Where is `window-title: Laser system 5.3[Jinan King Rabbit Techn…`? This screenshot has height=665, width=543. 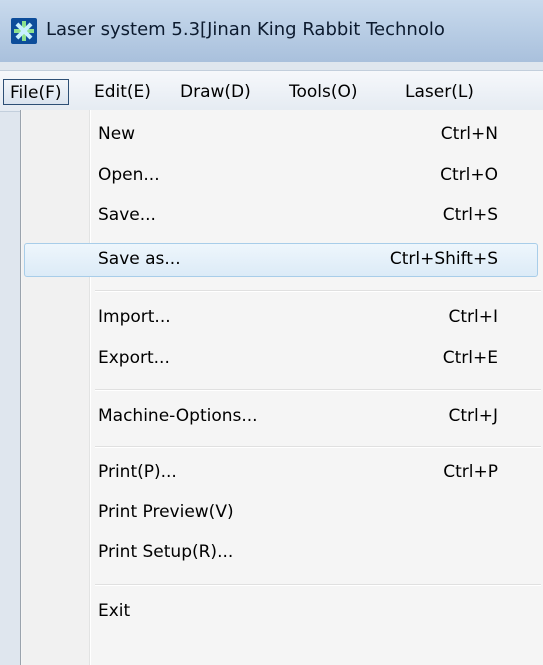
window-title: Laser system 5.3[Jinan King Rabbit Techn… is located at coordinates (245, 29).